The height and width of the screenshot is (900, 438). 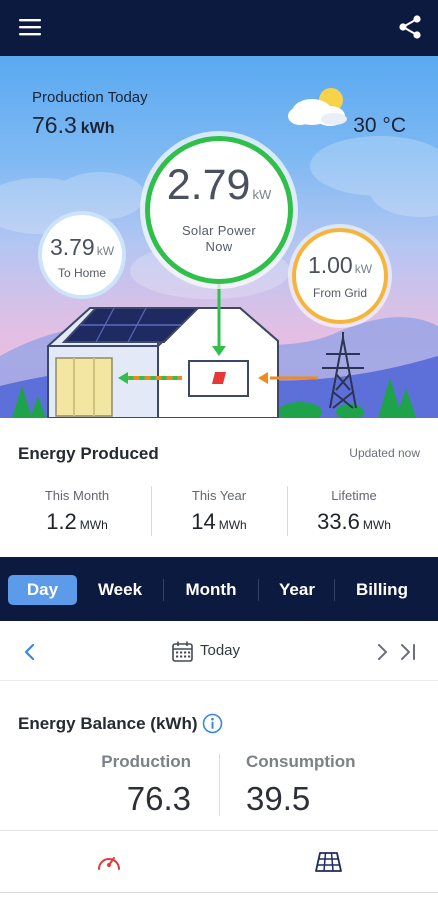 What do you see at coordinates (158, 798) in the screenshot?
I see `balance-production-value: 76.3` at bounding box center [158, 798].